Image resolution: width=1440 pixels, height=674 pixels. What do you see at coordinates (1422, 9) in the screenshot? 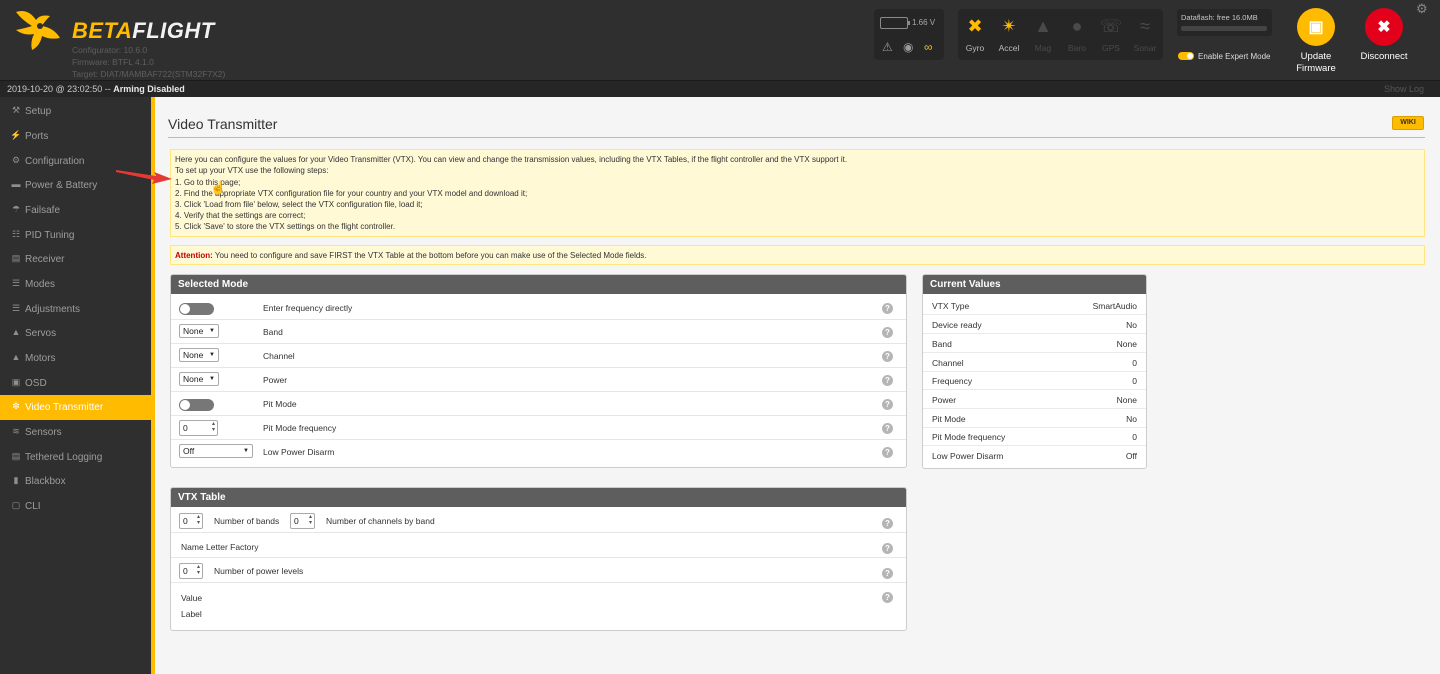
I see `settings-gear-icon: ⚙` at bounding box center [1422, 9].